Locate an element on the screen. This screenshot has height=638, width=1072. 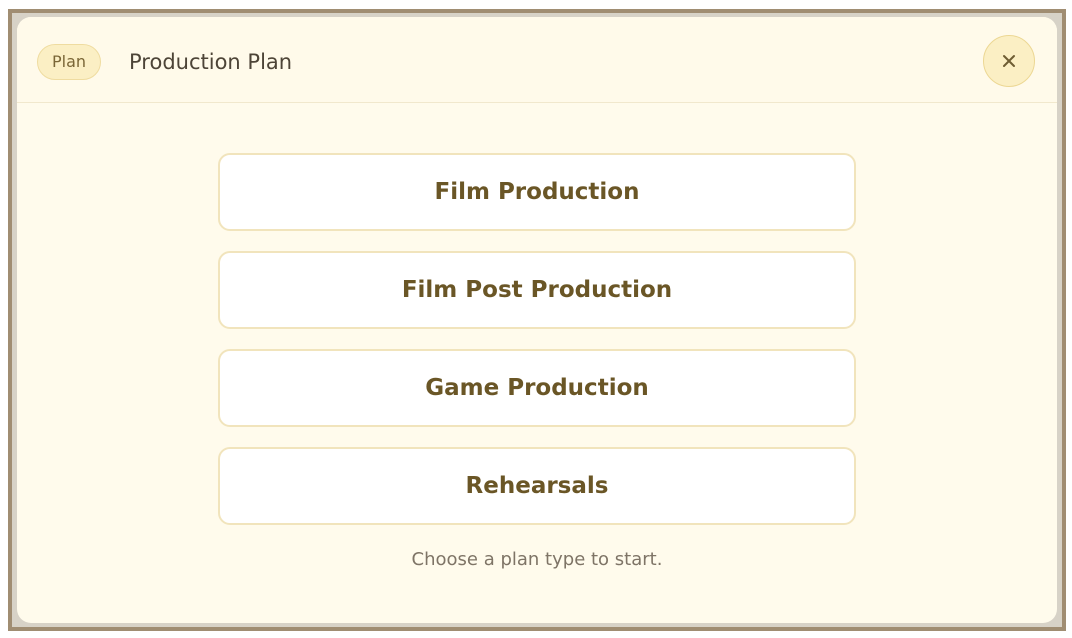
option-rehearsals: Rehearsals is located at coordinates (537, 486).